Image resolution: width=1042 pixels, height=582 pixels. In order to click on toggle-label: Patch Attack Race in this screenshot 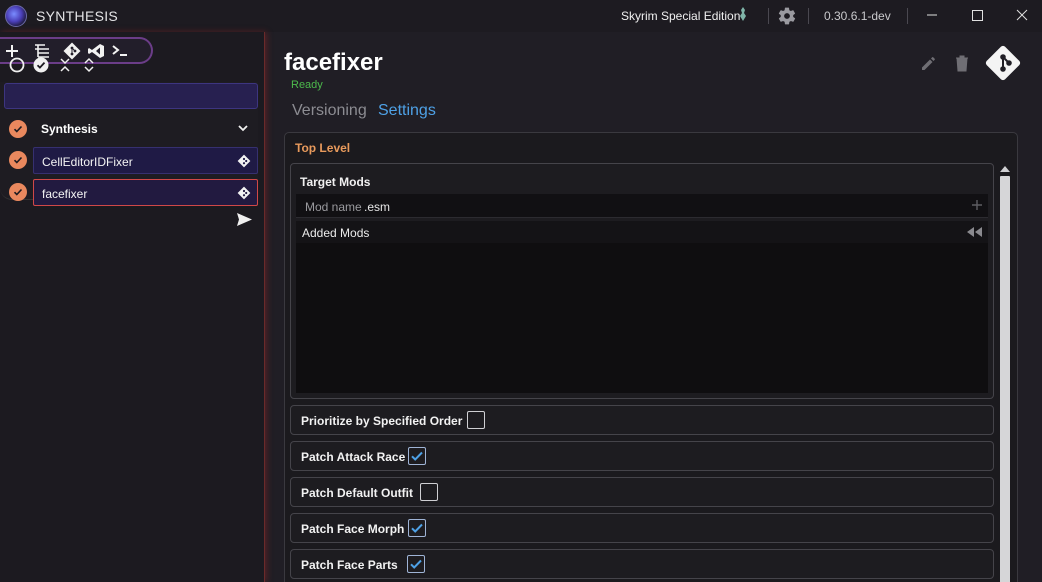, I will do `click(353, 457)`.